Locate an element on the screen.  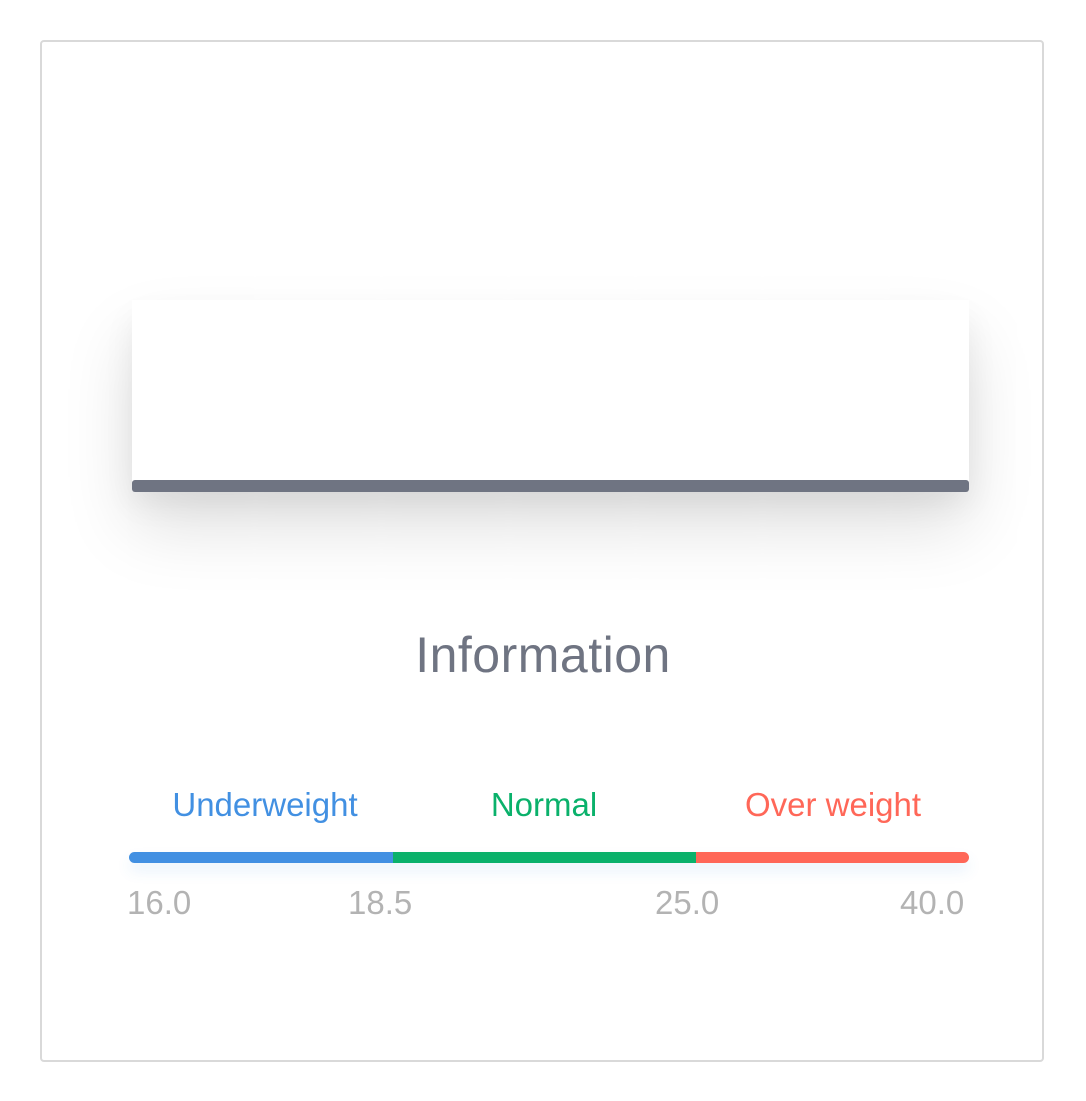
bmi-scale-bar is located at coordinates (549, 857).